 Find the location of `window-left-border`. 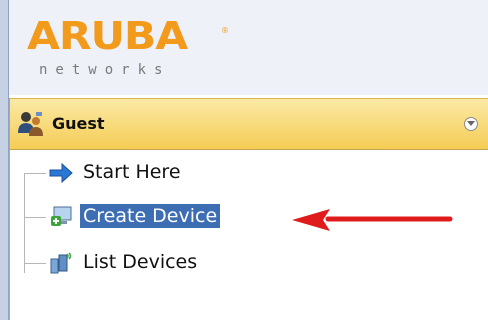

window-left-border is located at coordinates (4, 160).